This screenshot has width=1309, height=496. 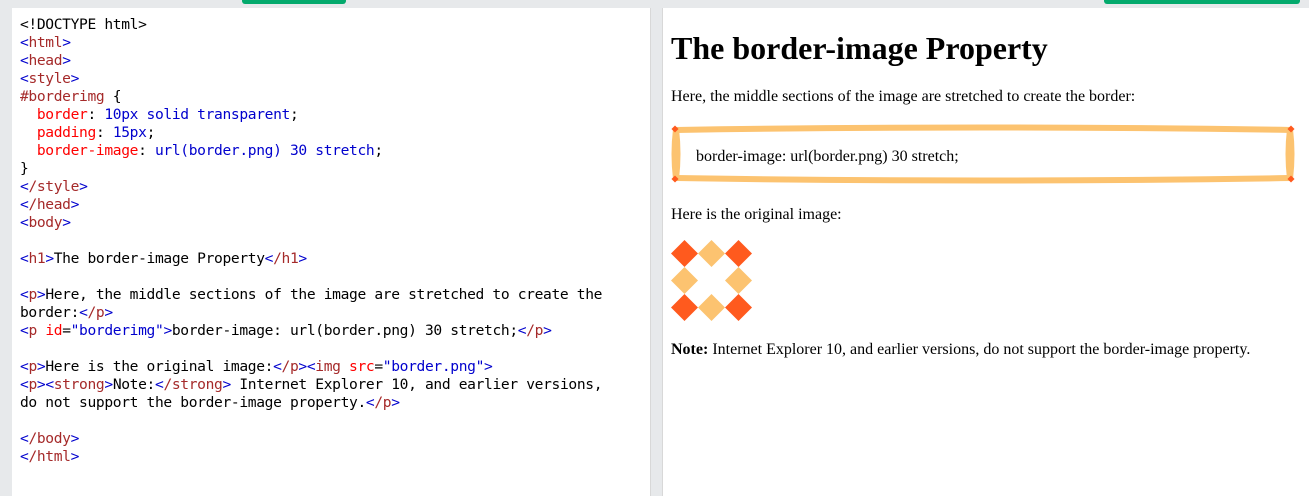 What do you see at coordinates (49, 78) in the screenshot?
I see `code-style-open: style` at bounding box center [49, 78].